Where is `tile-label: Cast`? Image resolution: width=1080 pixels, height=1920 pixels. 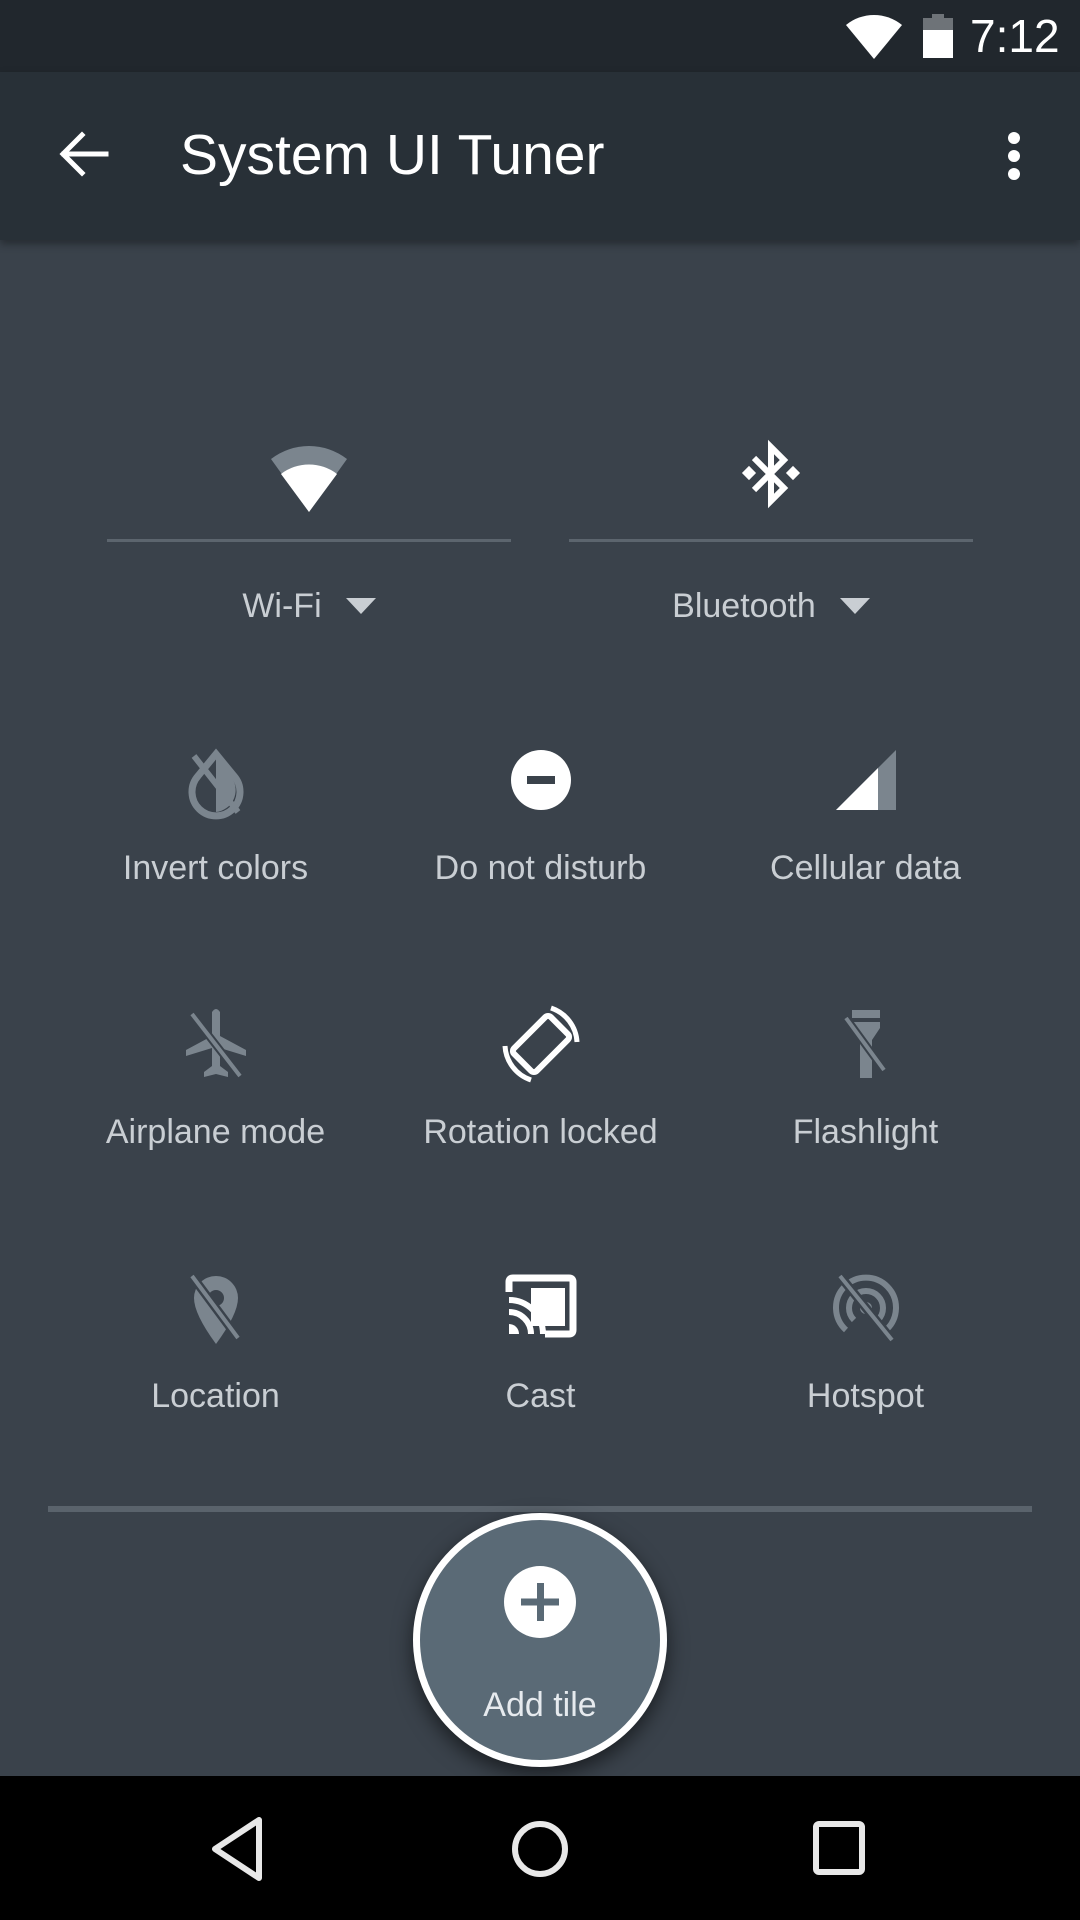 tile-label: Cast is located at coordinates (540, 1396).